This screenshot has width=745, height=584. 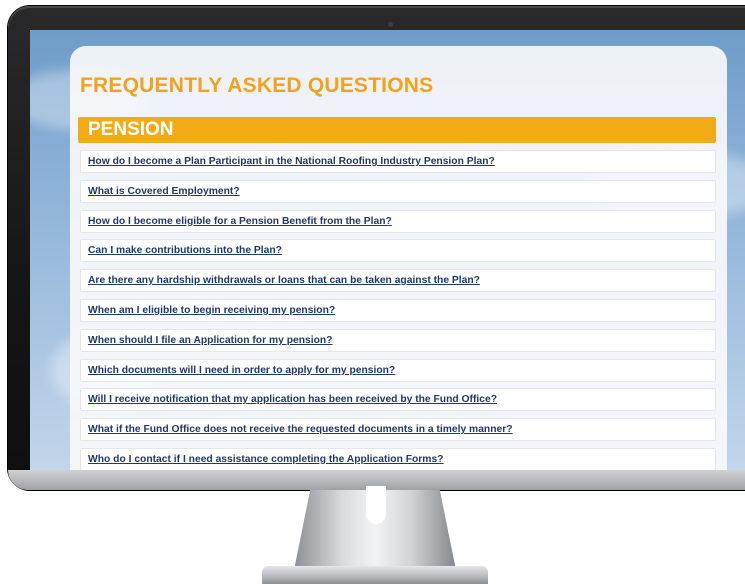 What do you see at coordinates (376, 505) in the screenshot?
I see `cable-hole` at bounding box center [376, 505].